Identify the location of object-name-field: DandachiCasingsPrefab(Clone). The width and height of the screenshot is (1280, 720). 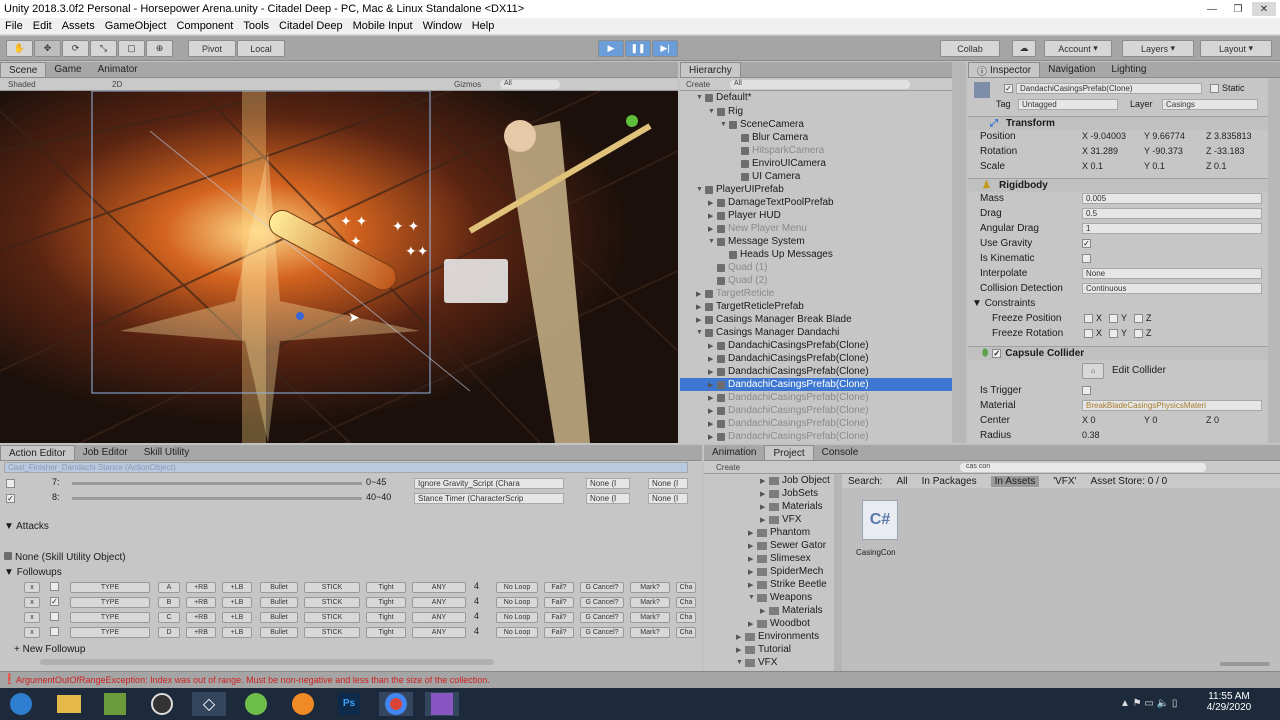
(1109, 88).